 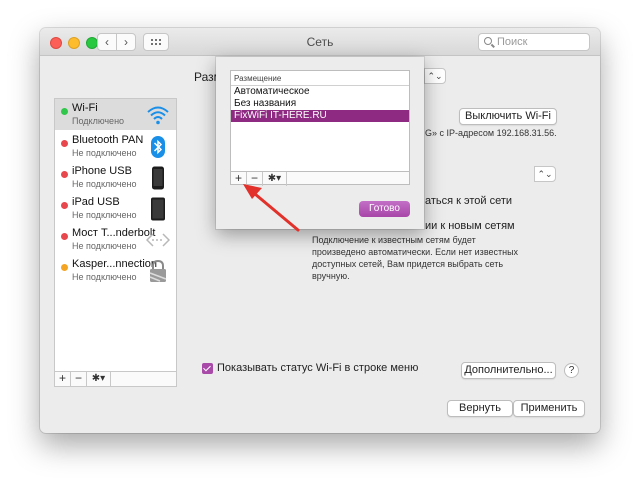 I want to click on apply-button: Применить, so click(x=549, y=408).